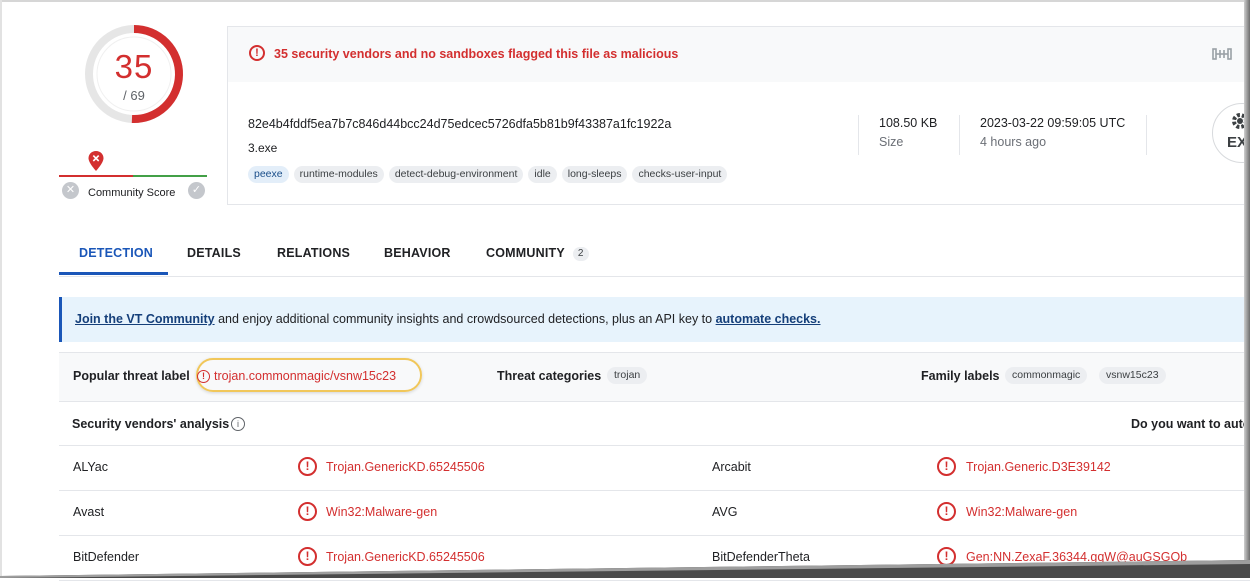 The height and width of the screenshot is (581, 1250). I want to click on info-icon: i, so click(238, 424).